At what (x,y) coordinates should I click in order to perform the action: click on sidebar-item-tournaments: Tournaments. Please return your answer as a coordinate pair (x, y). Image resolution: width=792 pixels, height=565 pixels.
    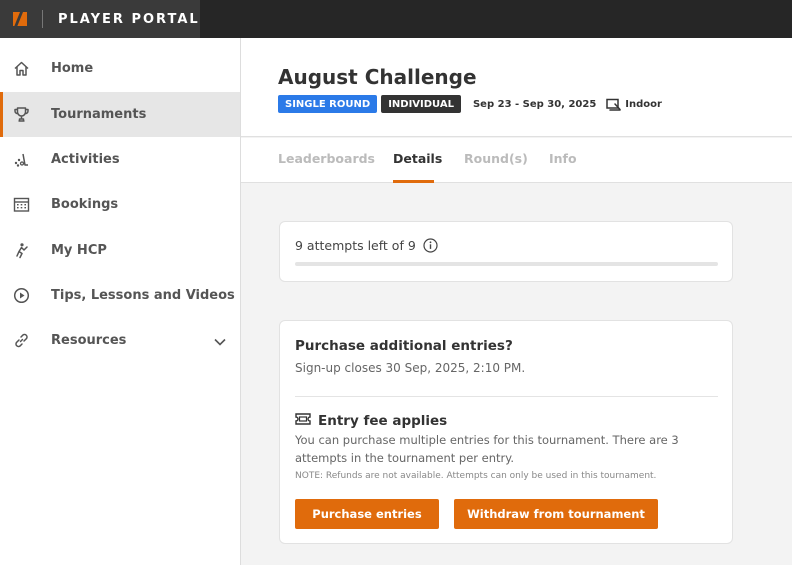
    Looking at the image, I should click on (120, 114).